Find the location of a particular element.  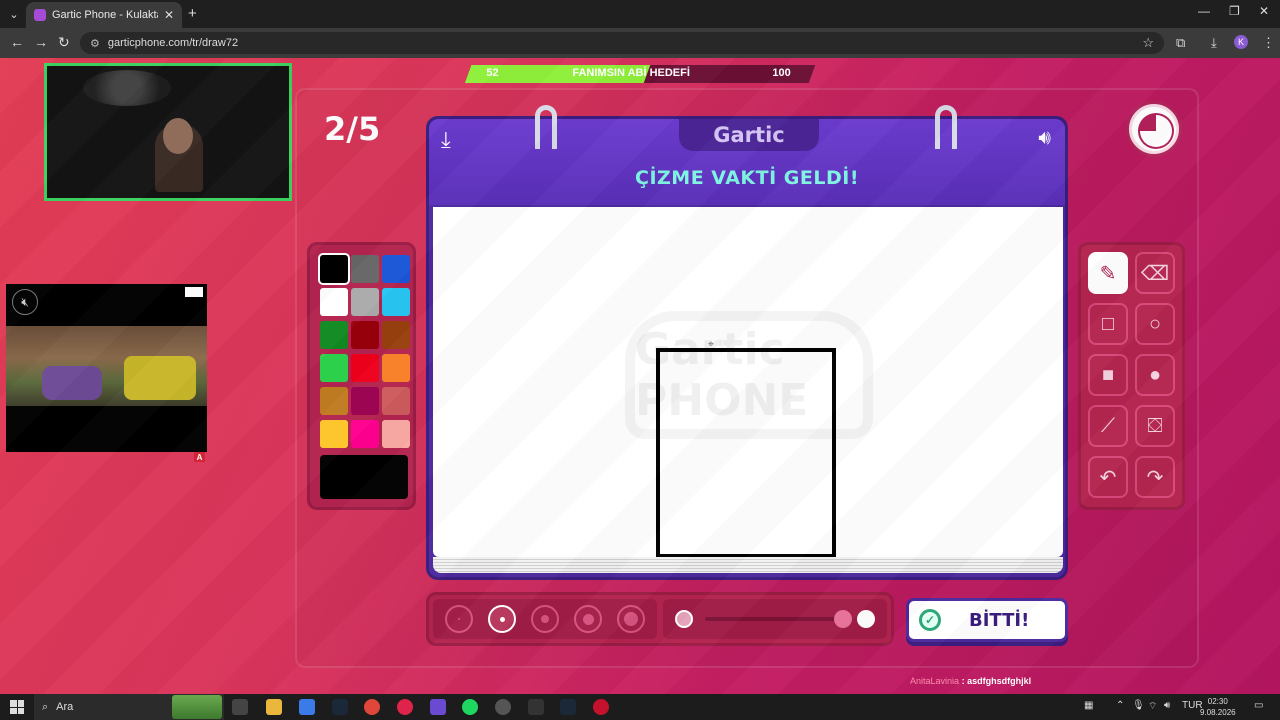

opacity-track is located at coordinates (774, 619).